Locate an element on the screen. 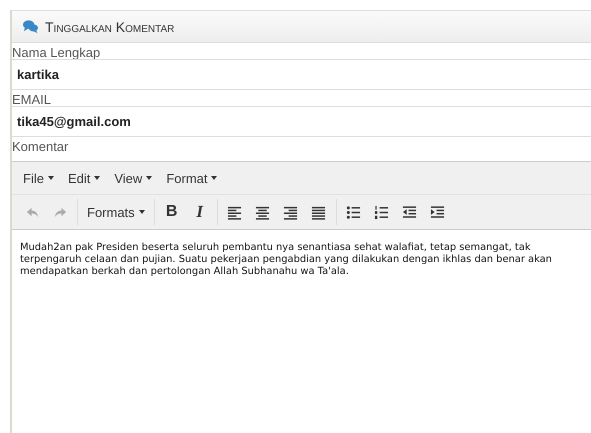 The image size is (591, 433). italic-button: I is located at coordinates (200, 212).